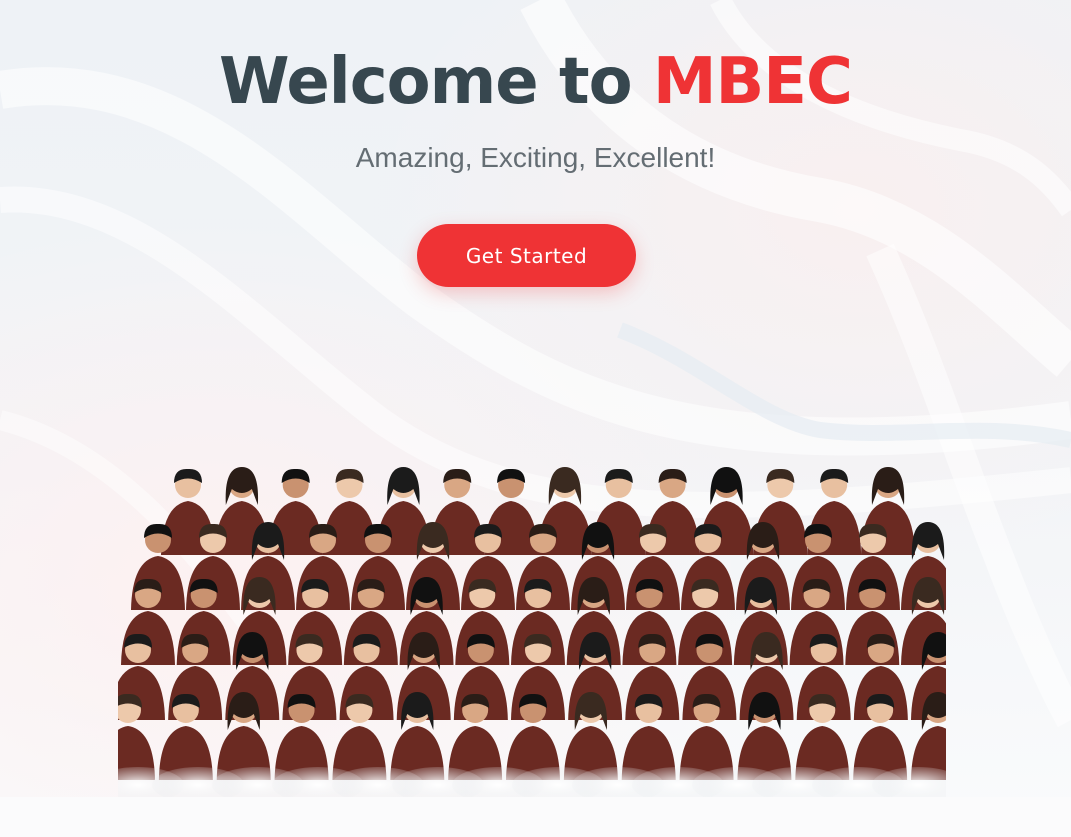  Describe the element at coordinates (436, 82) in the screenshot. I see `title-prefix: Welcome to` at that location.